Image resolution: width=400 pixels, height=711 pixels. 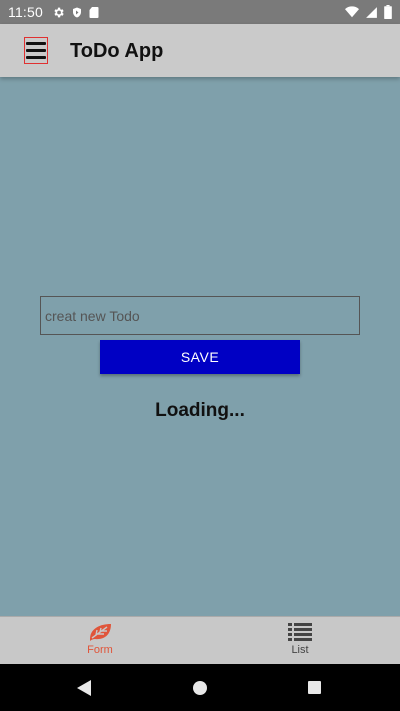 I want to click on system-nav-bar, so click(x=200, y=687).